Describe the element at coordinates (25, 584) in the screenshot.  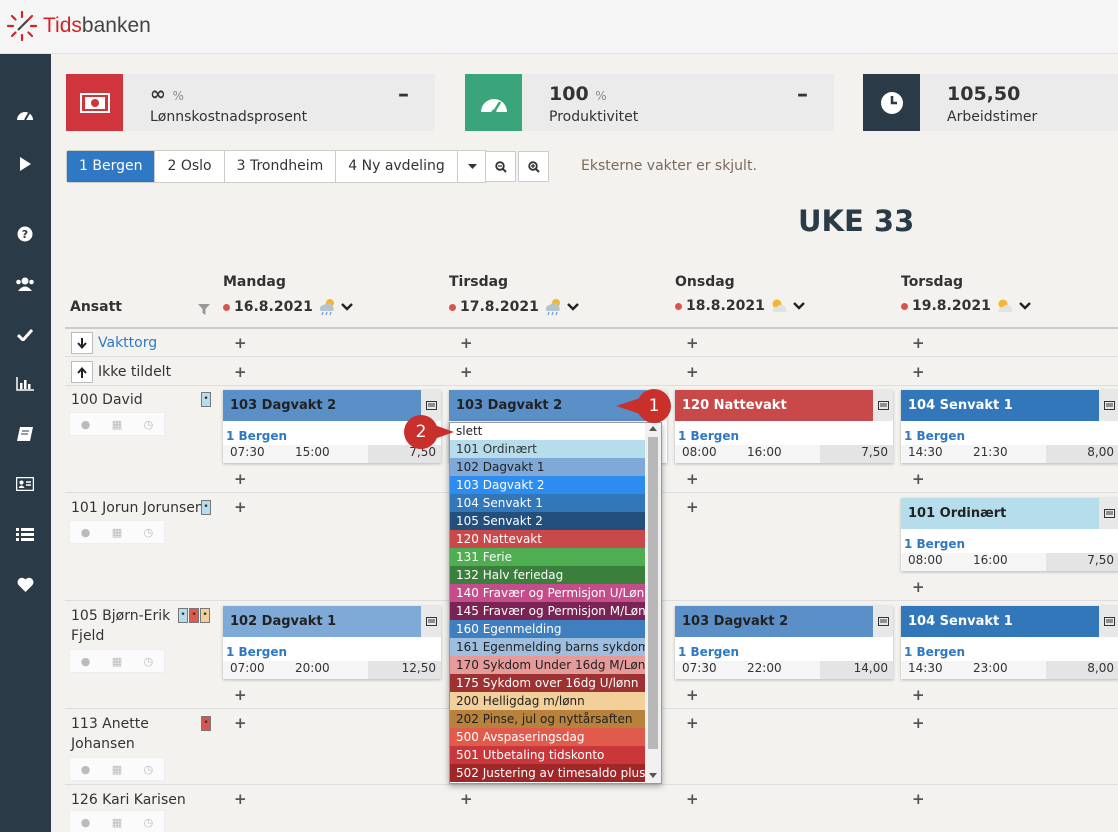
I see `heart-icon` at that location.